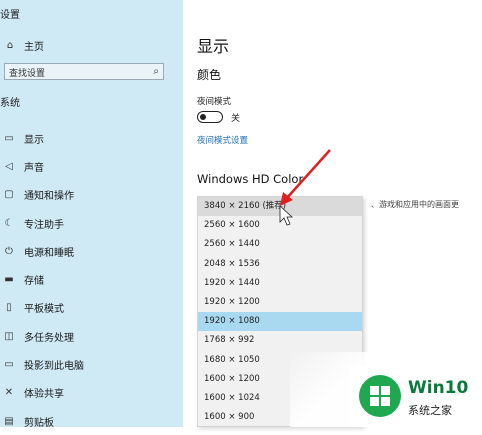 This screenshot has height=435, width=482. What do you see at coordinates (280, 340) in the screenshot?
I see `resolution-option: 1768 × 992` at bounding box center [280, 340].